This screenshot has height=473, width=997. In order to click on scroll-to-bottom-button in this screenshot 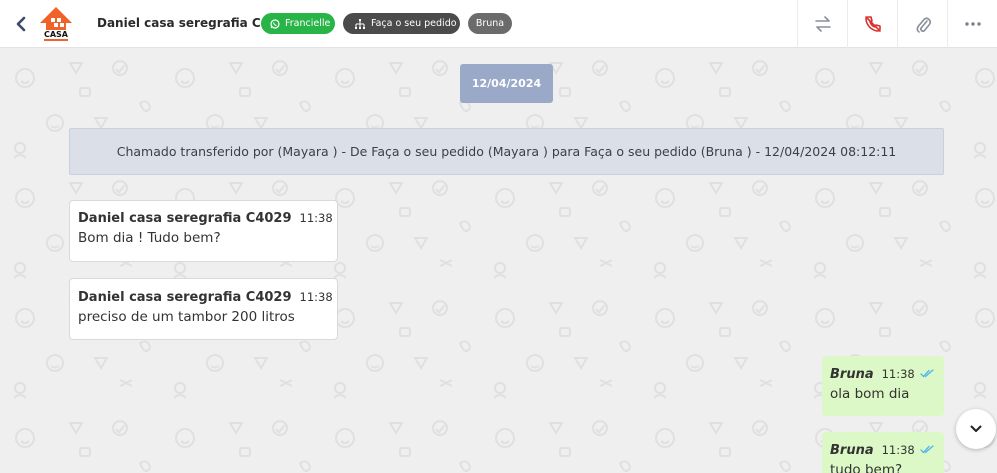, I will do `click(976, 429)`.